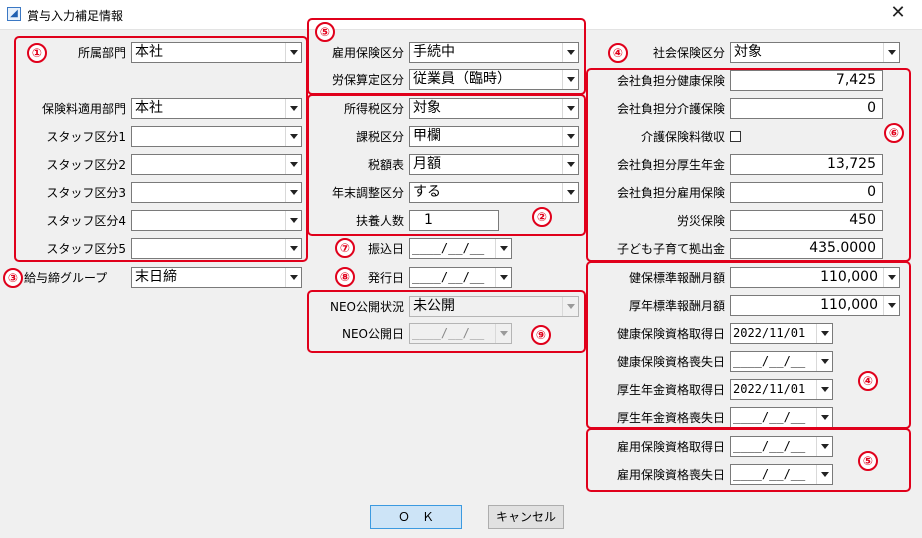 The width and height of the screenshot is (922, 538). Describe the element at coordinates (526, 517) in the screenshot. I see `cancel-button: キャンセル` at that location.